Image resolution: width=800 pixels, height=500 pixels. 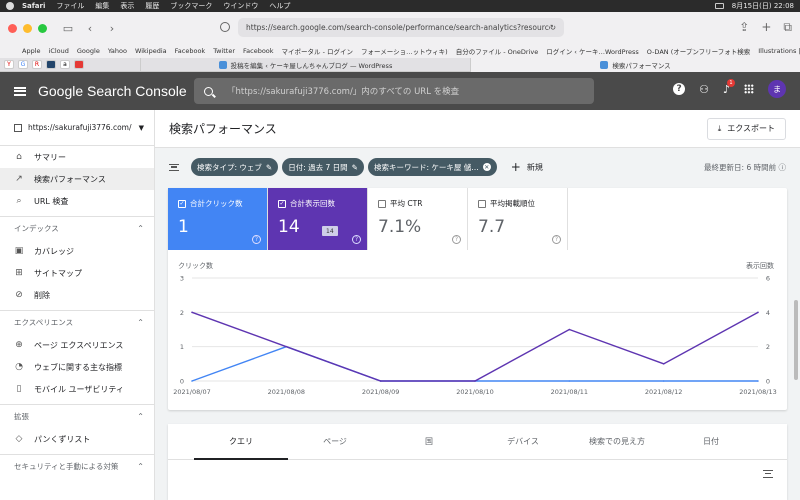 What do you see at coordinates (553, 27) in the screenshot?
I see `reload-icon: ↻` at bounding box center [553, 27].